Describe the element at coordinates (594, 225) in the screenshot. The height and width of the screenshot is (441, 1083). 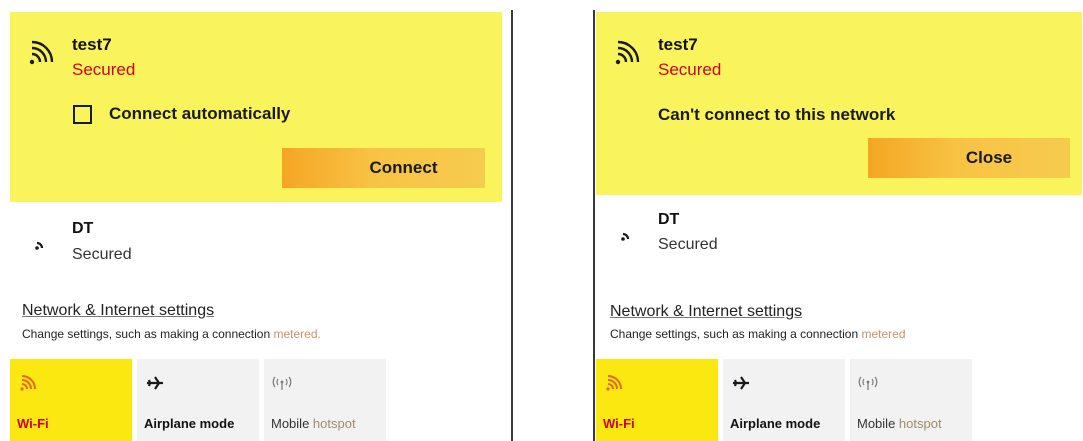
I see `divider-right` at that location.